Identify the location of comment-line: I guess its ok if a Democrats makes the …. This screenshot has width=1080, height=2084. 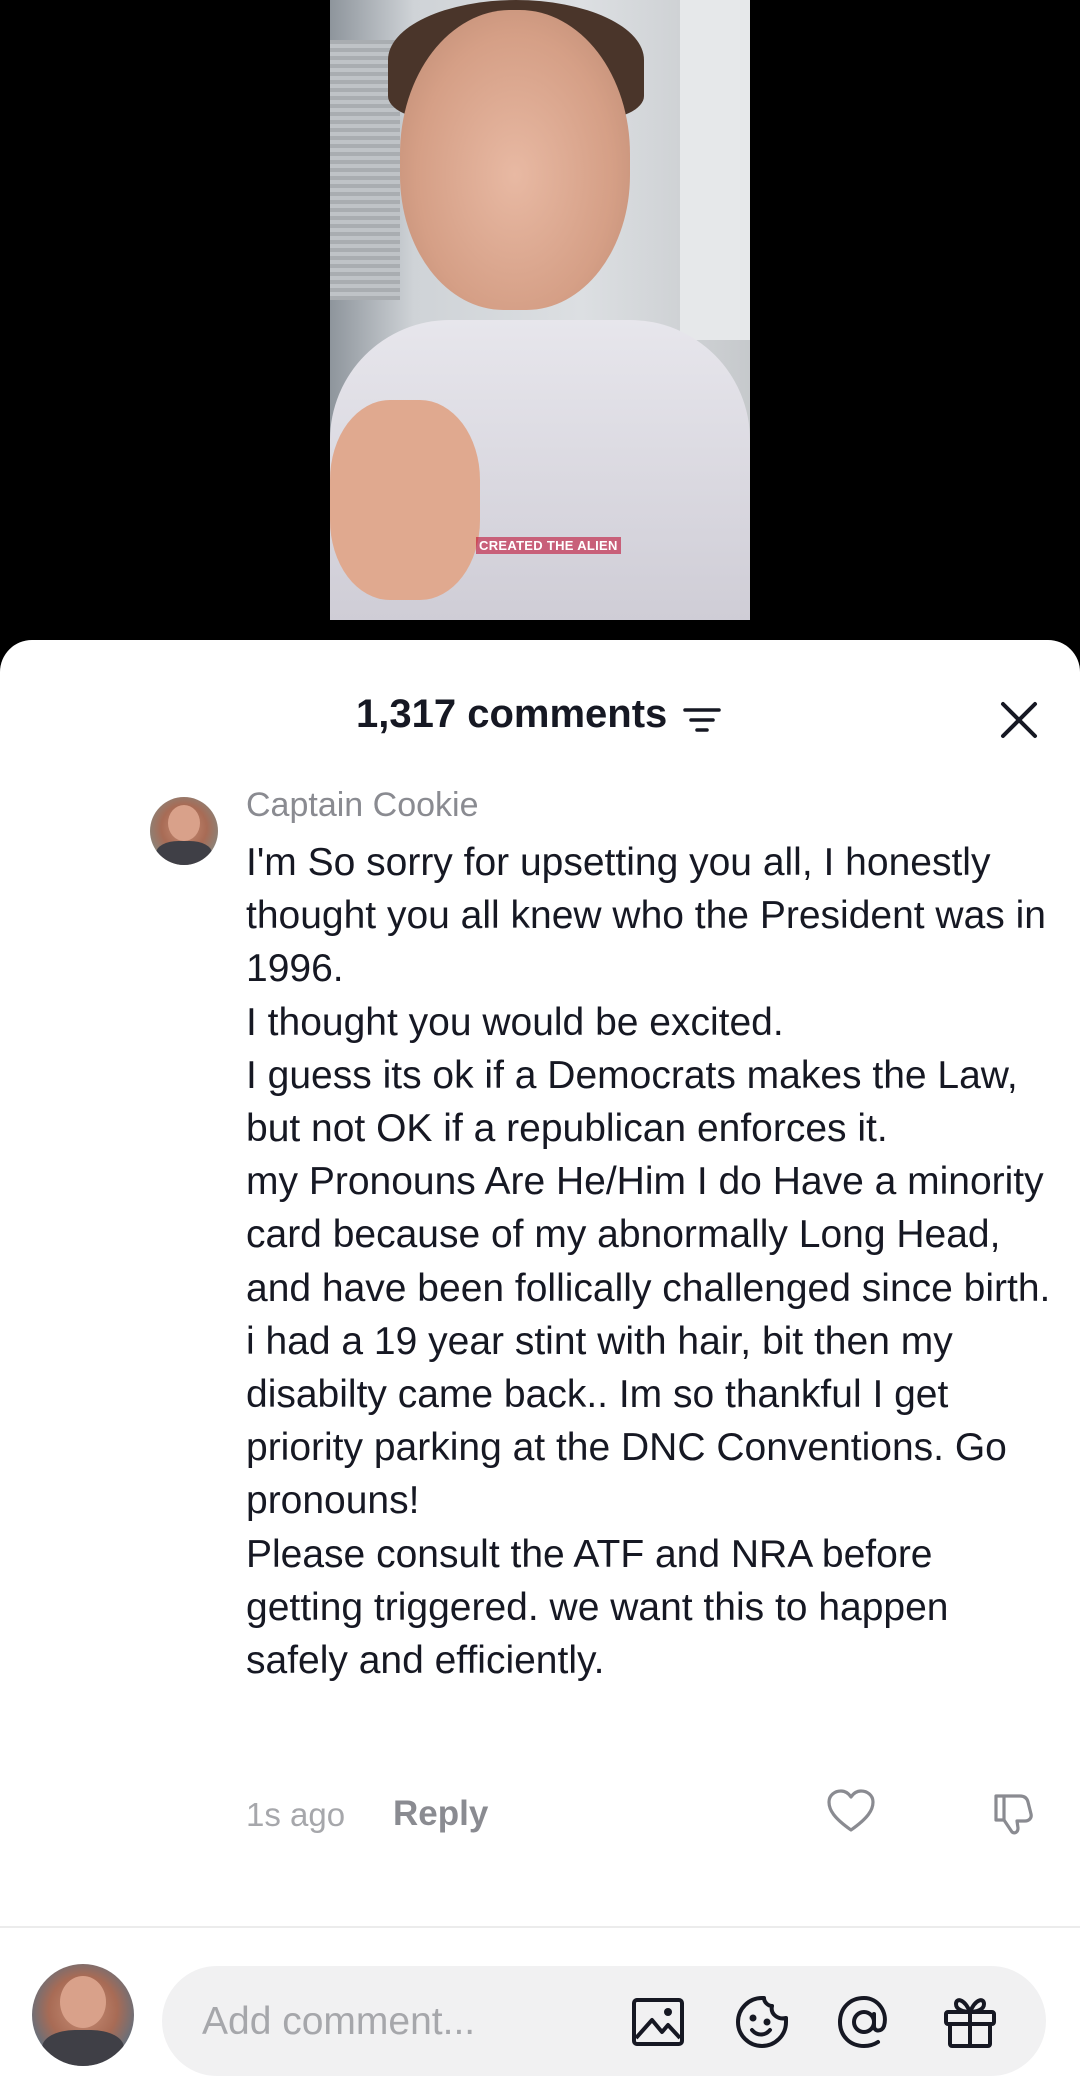
(632, 1102).